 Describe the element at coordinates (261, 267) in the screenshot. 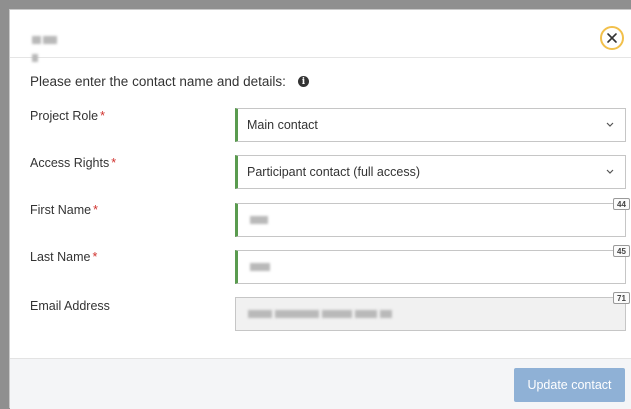

I see `last-name-redacted-value` at that location.